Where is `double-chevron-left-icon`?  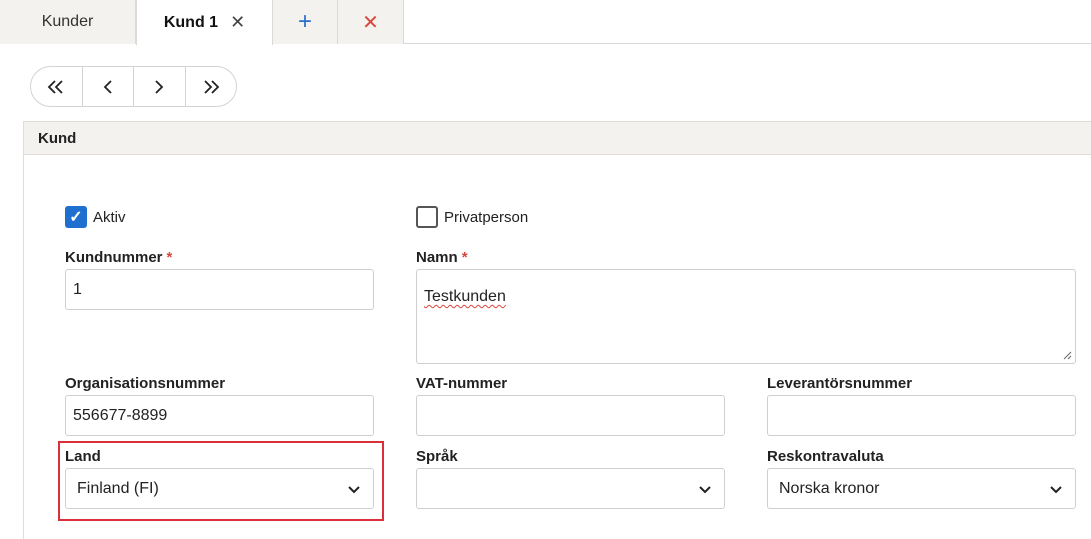
double-chevron-left-icon is located at coordinates (55, 86).